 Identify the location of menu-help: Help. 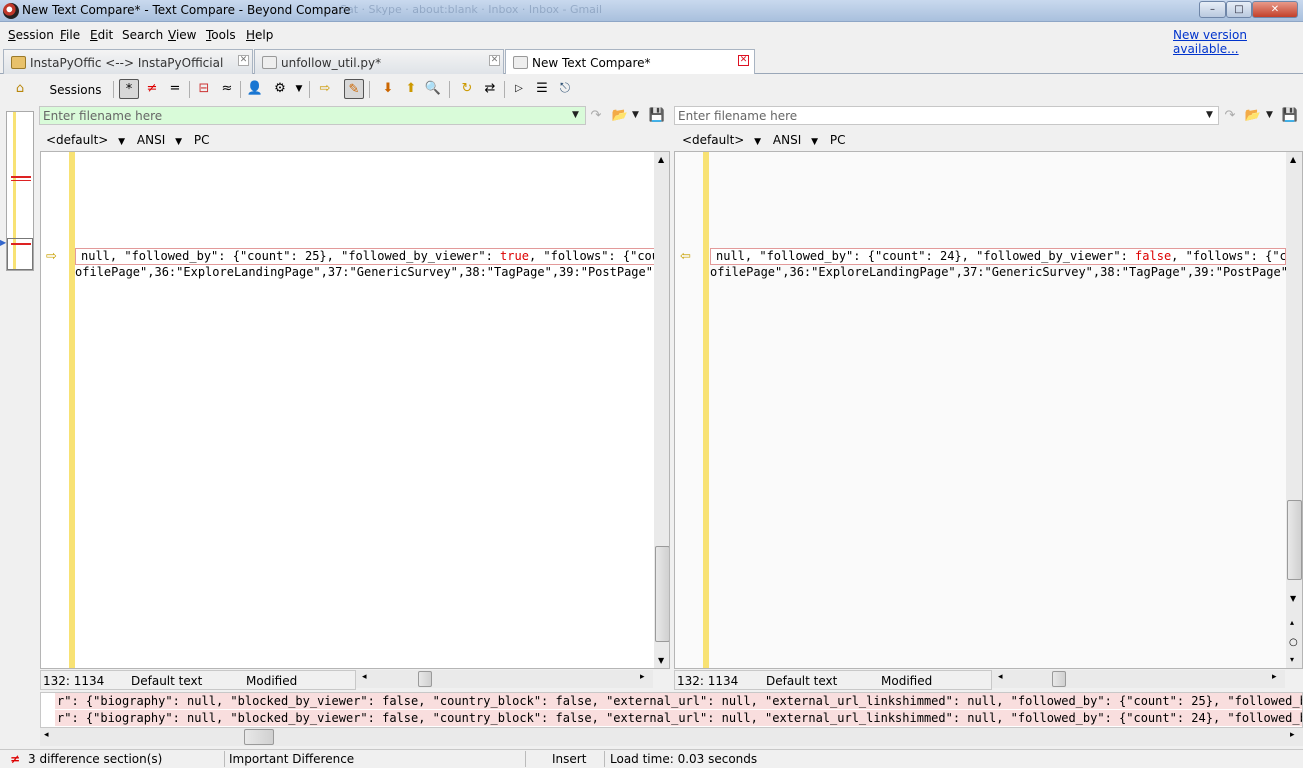
(259, 35).